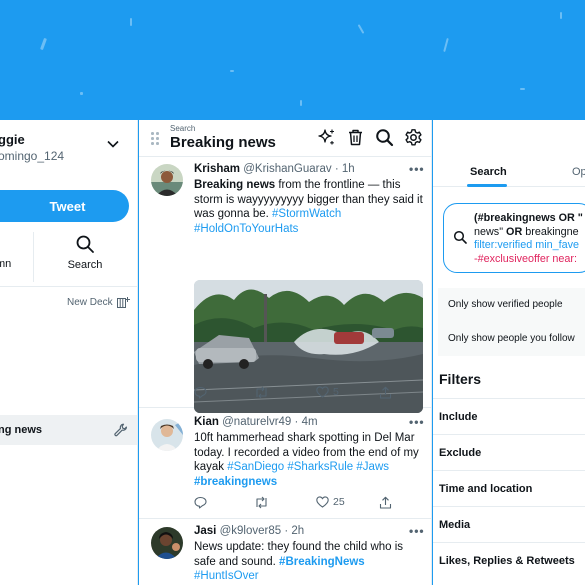 The width and height of the screenshot is (585, 585). I want to click on divider, so click(68, 286).